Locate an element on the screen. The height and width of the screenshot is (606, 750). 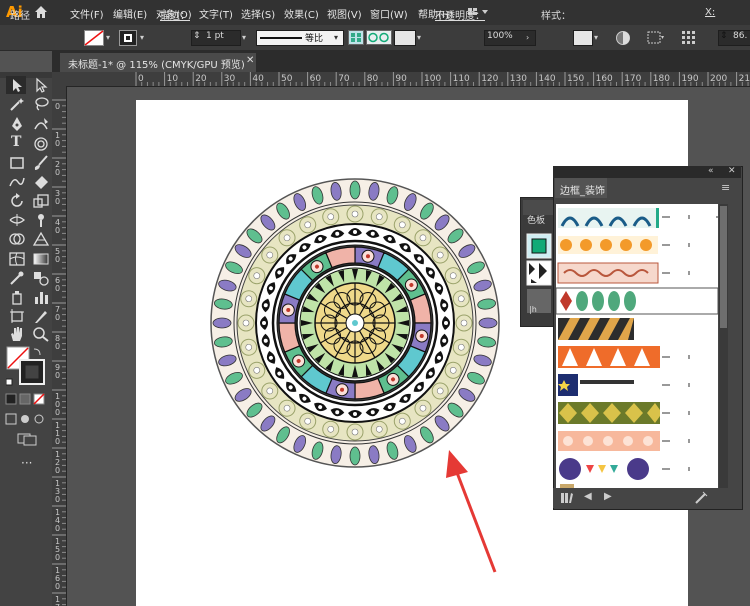
brush-preview-icon is located at coordinates (379, 37).